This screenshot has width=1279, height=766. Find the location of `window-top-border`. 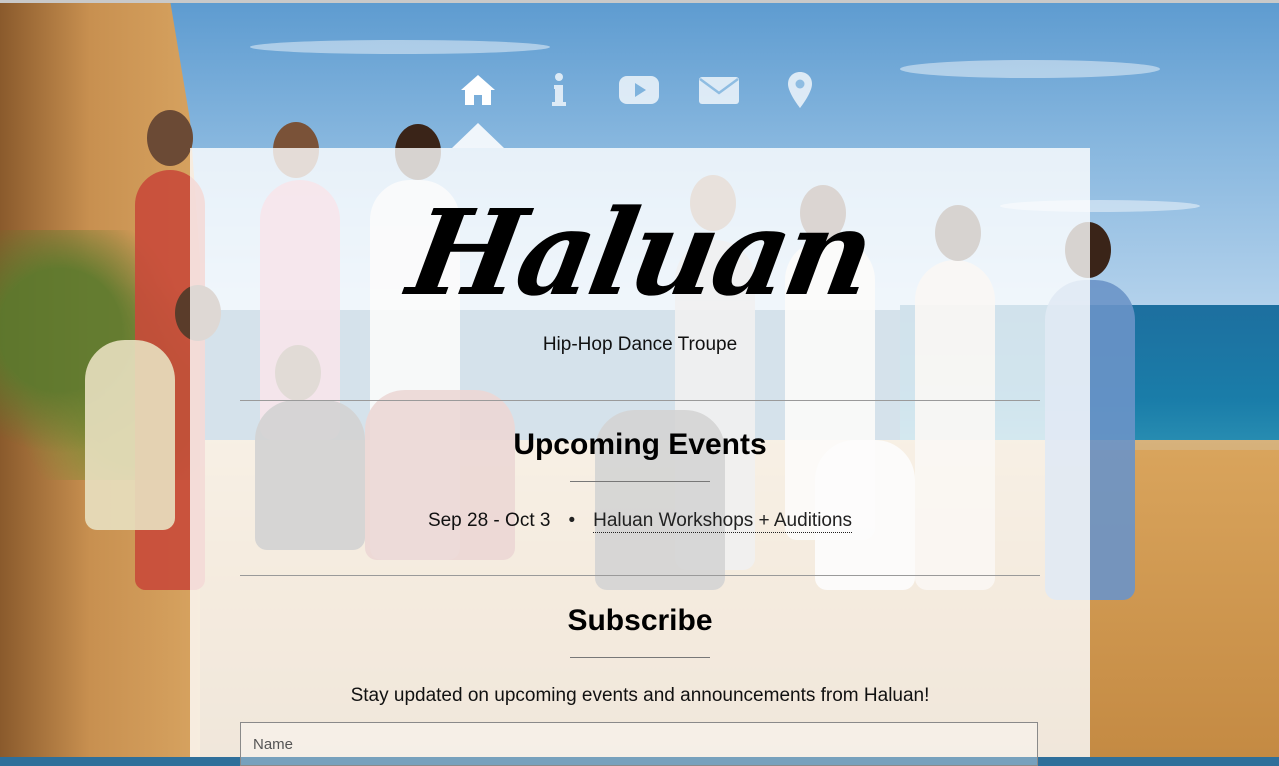

window-top-border is located at coordinates (639, 1).